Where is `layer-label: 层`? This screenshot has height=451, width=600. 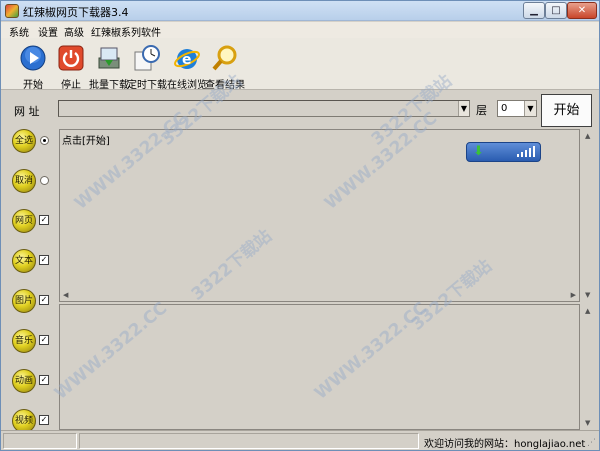 layer-label: 层 is located at coordinates (481, 110).